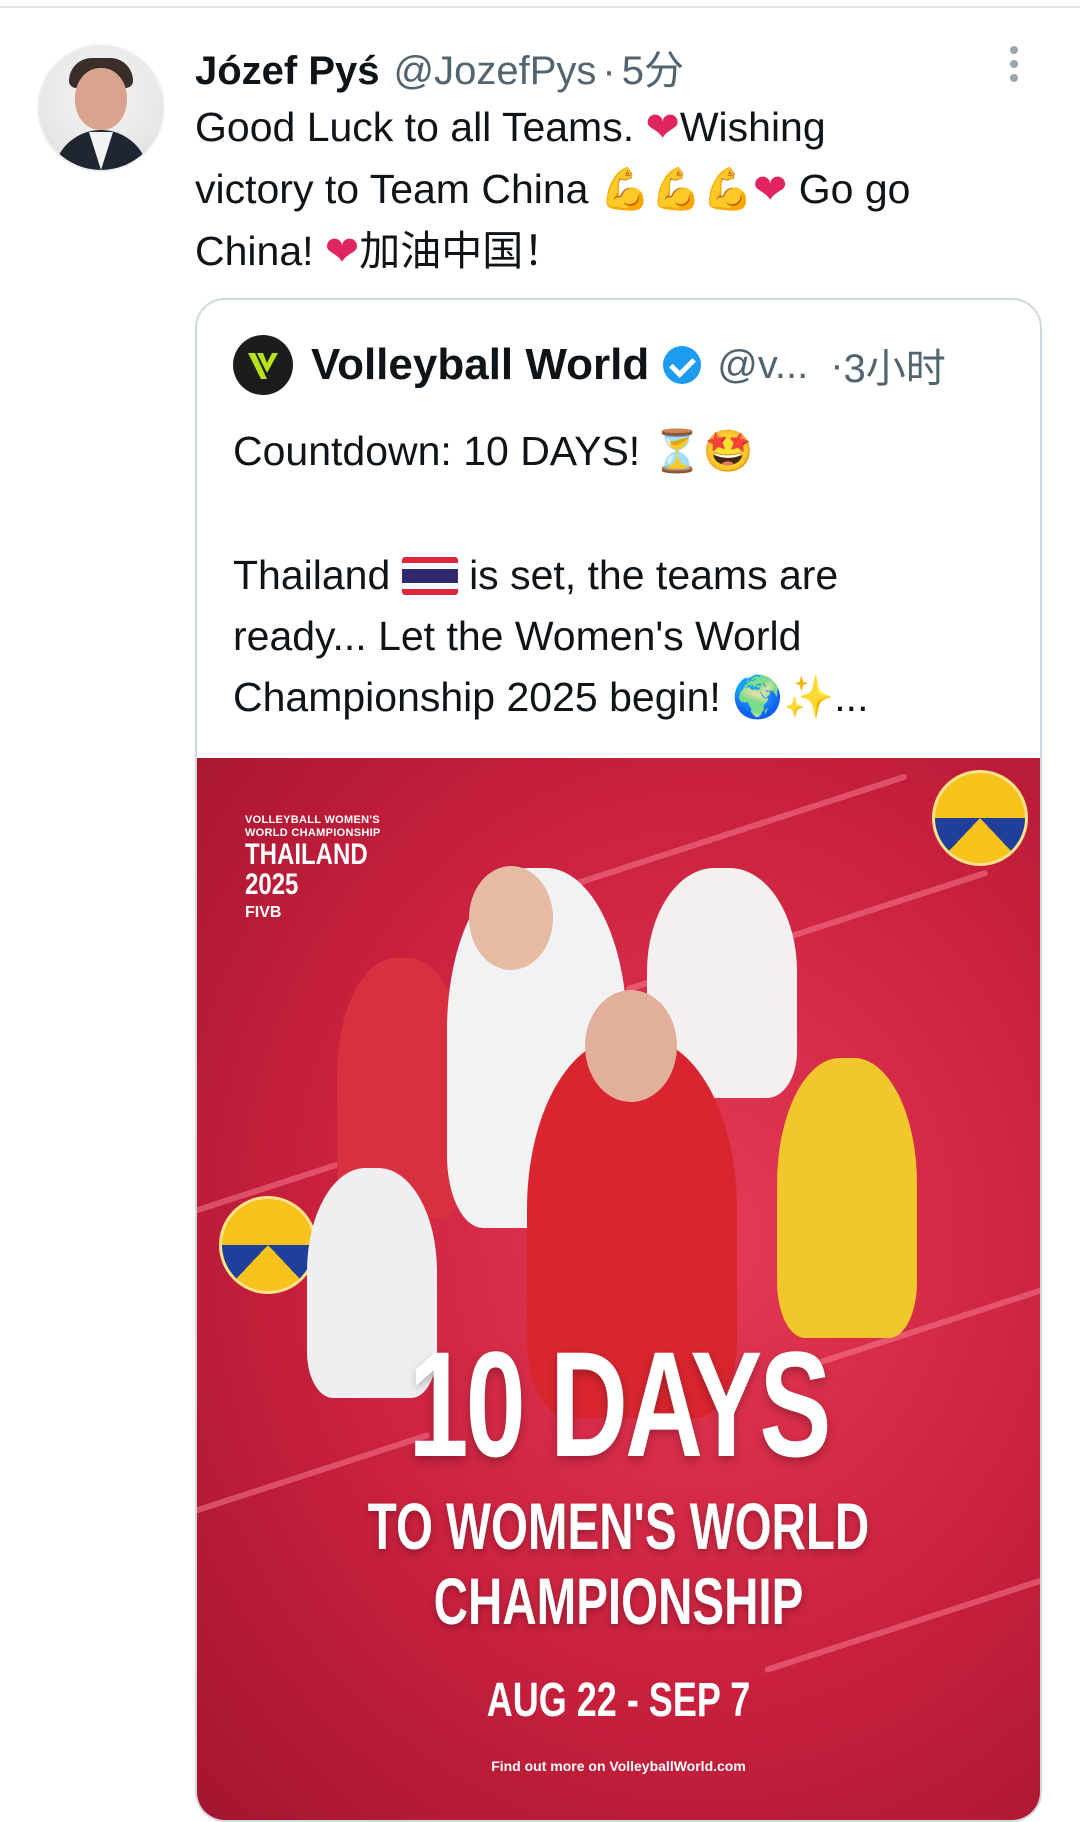 This screenshot has width=1080, height=1822. I want to click on thailand-flag-icon, so click(429, 576).